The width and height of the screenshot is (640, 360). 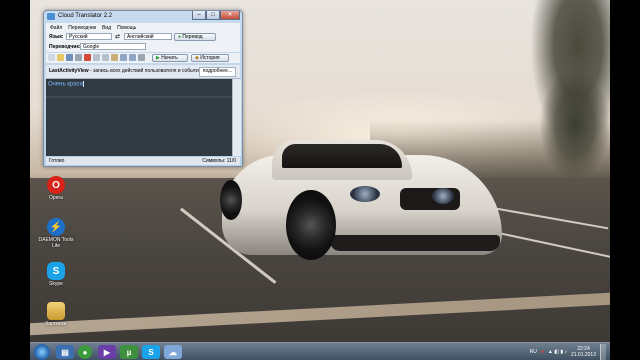 I want to click on opera-icon: O, so click(x=56, y=185).